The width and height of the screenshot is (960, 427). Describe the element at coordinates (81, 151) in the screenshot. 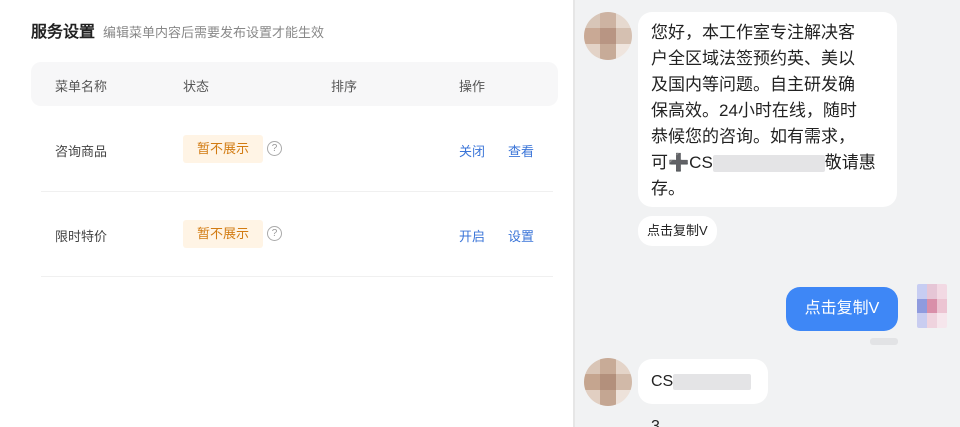

I see `menu-name-cell: 咨询商品` at that location.